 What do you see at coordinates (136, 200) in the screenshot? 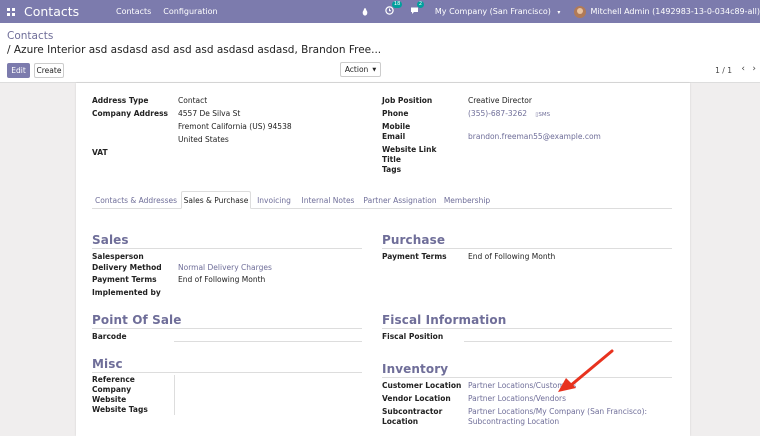
I see `tab-contacts-addresses: Contacts & Addresses` at bounding box center [136, 200].